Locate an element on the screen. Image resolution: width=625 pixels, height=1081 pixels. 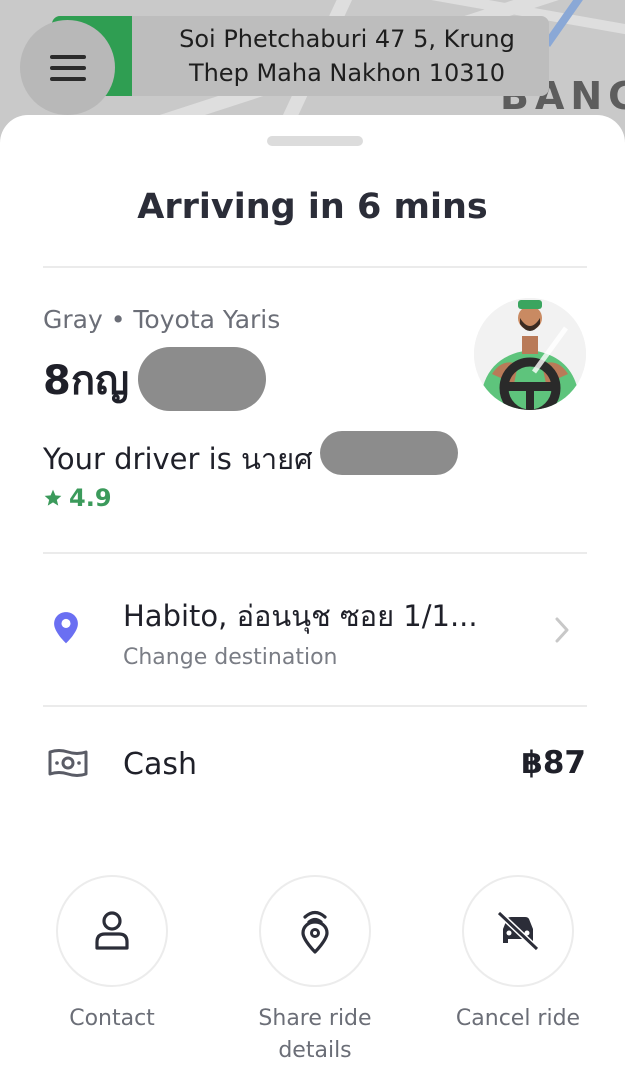
change-destination-link: Change destination is located at coordinates (230, 657).